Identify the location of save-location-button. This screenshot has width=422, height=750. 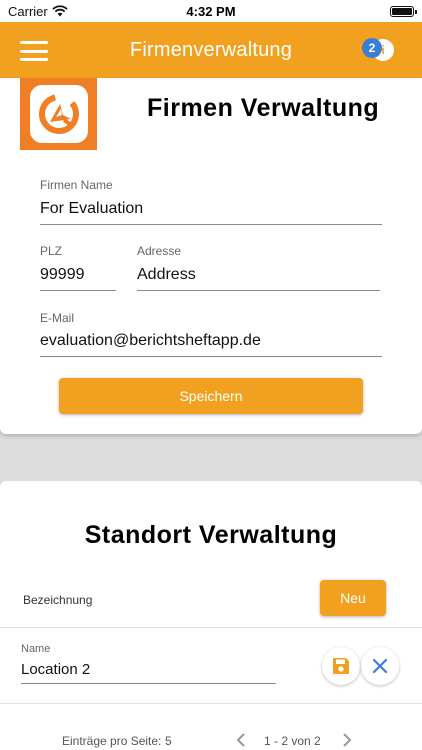
(341, 666).